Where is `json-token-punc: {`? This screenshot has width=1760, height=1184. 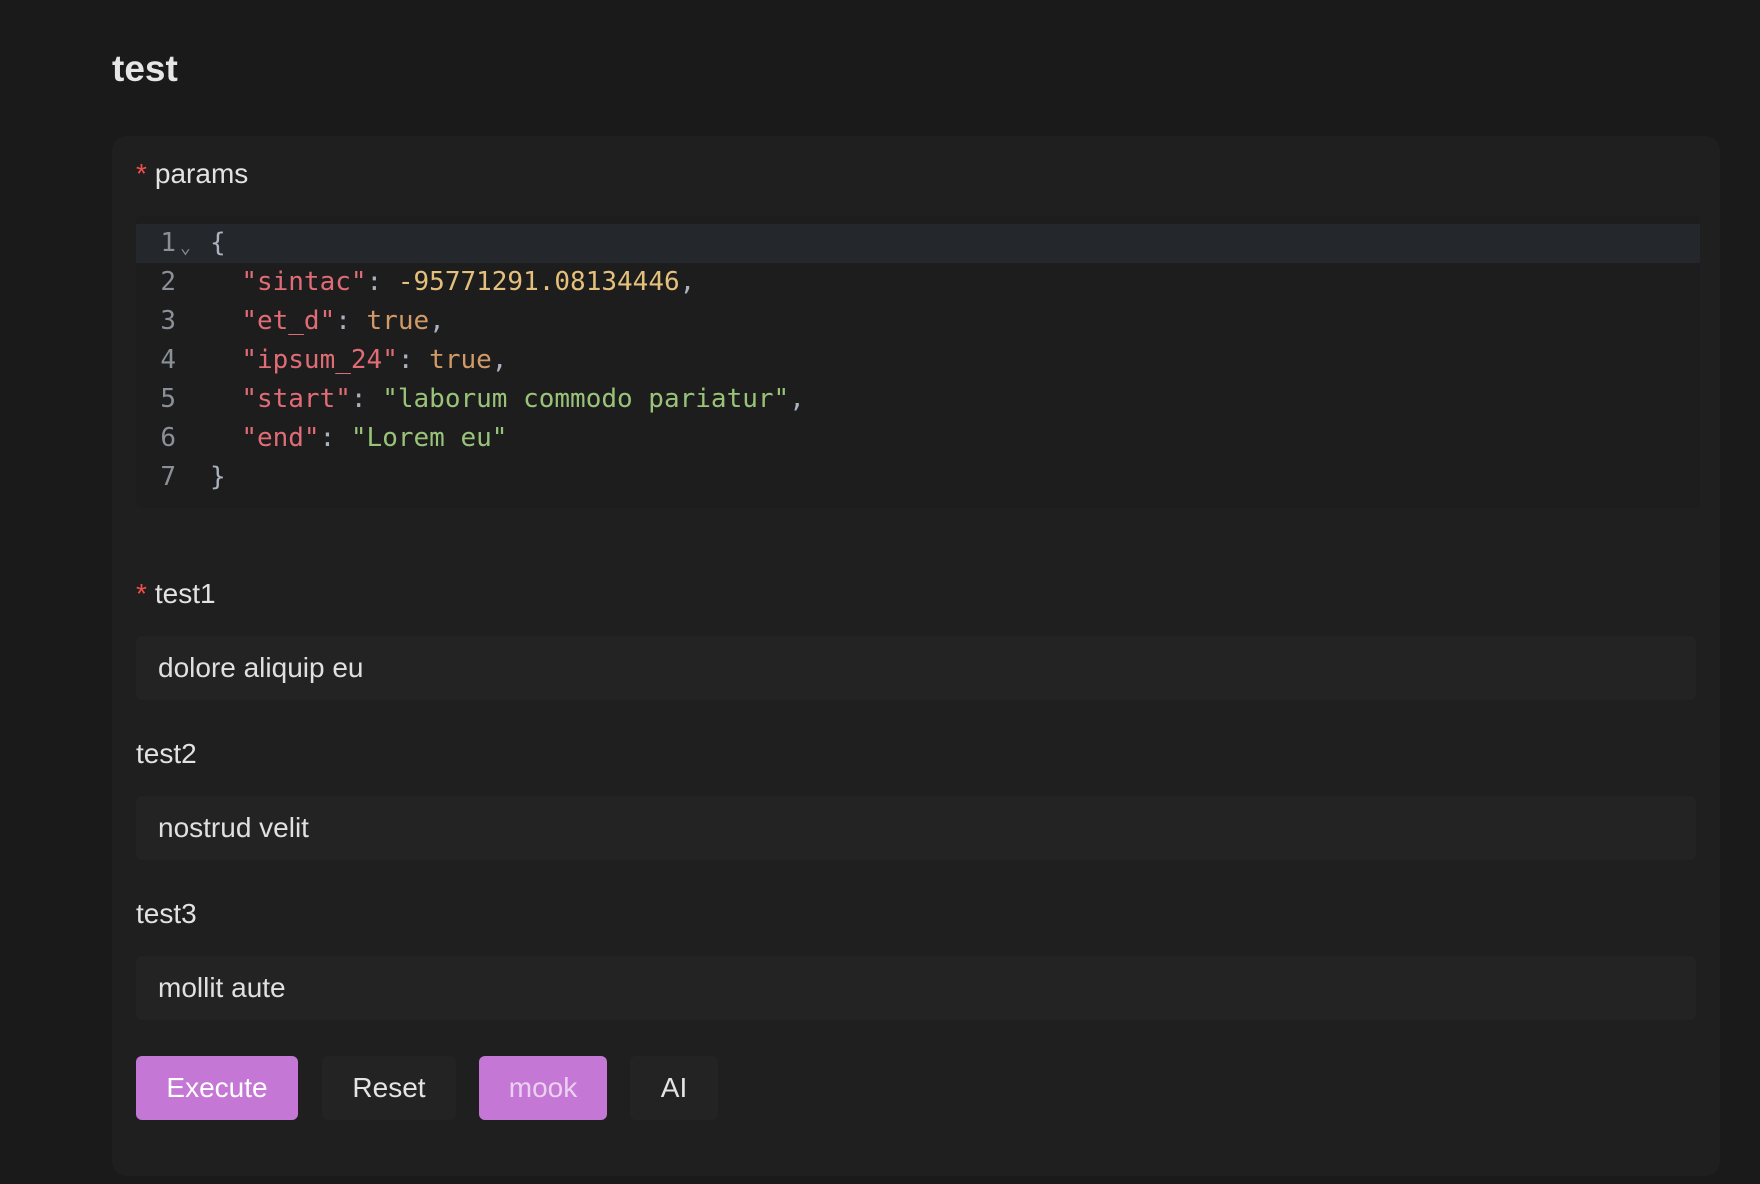 json-token-punc: { is located at coordinates (218, 243).